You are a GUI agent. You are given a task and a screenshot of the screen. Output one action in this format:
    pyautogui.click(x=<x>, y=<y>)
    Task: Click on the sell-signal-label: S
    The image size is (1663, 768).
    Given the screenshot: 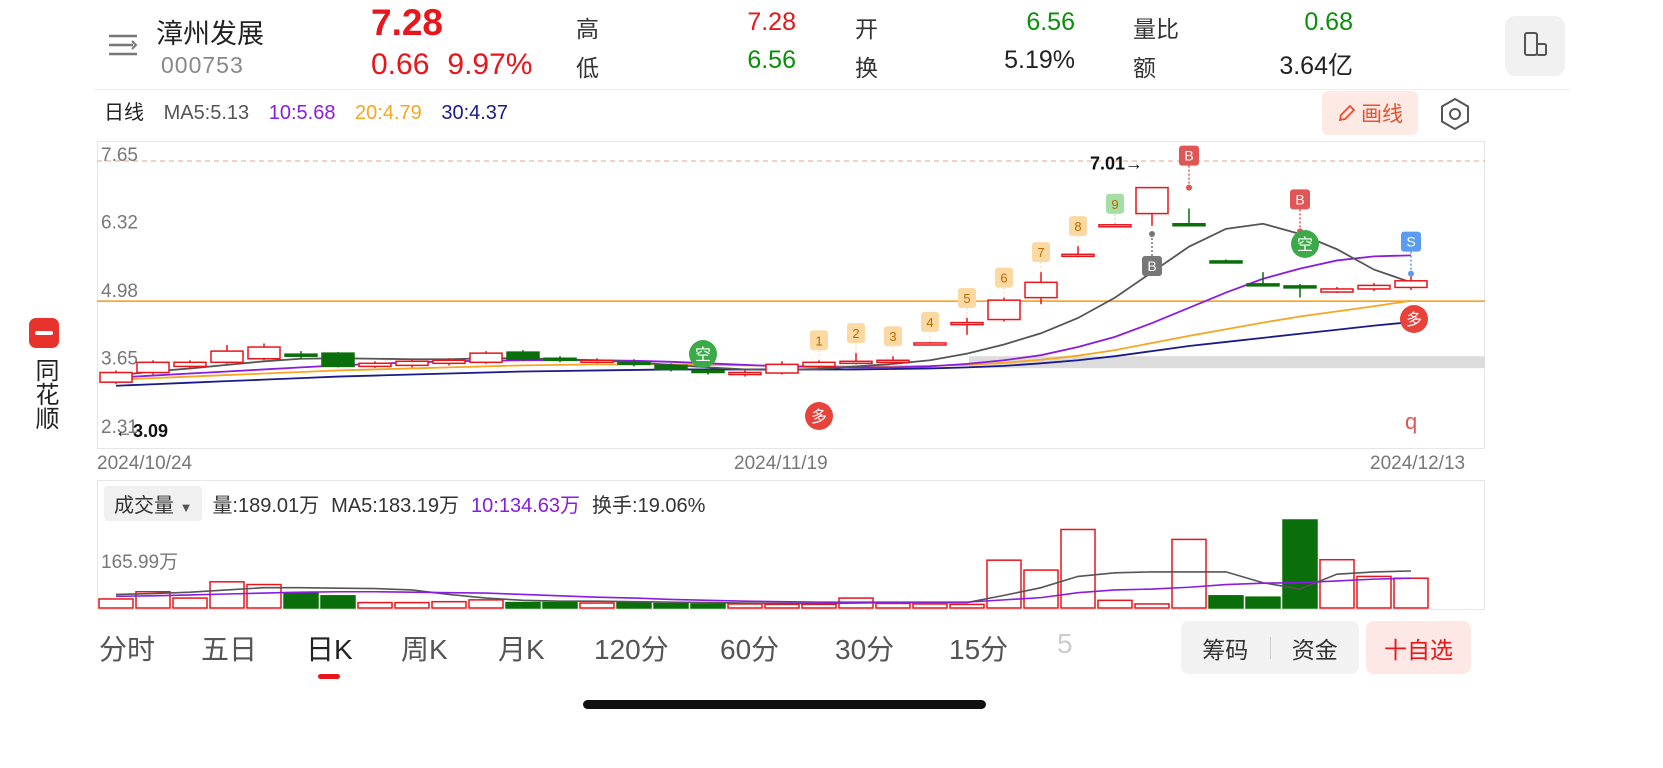 What is the action you would take?
    pyautogui.click(x=1410, y=242)
    